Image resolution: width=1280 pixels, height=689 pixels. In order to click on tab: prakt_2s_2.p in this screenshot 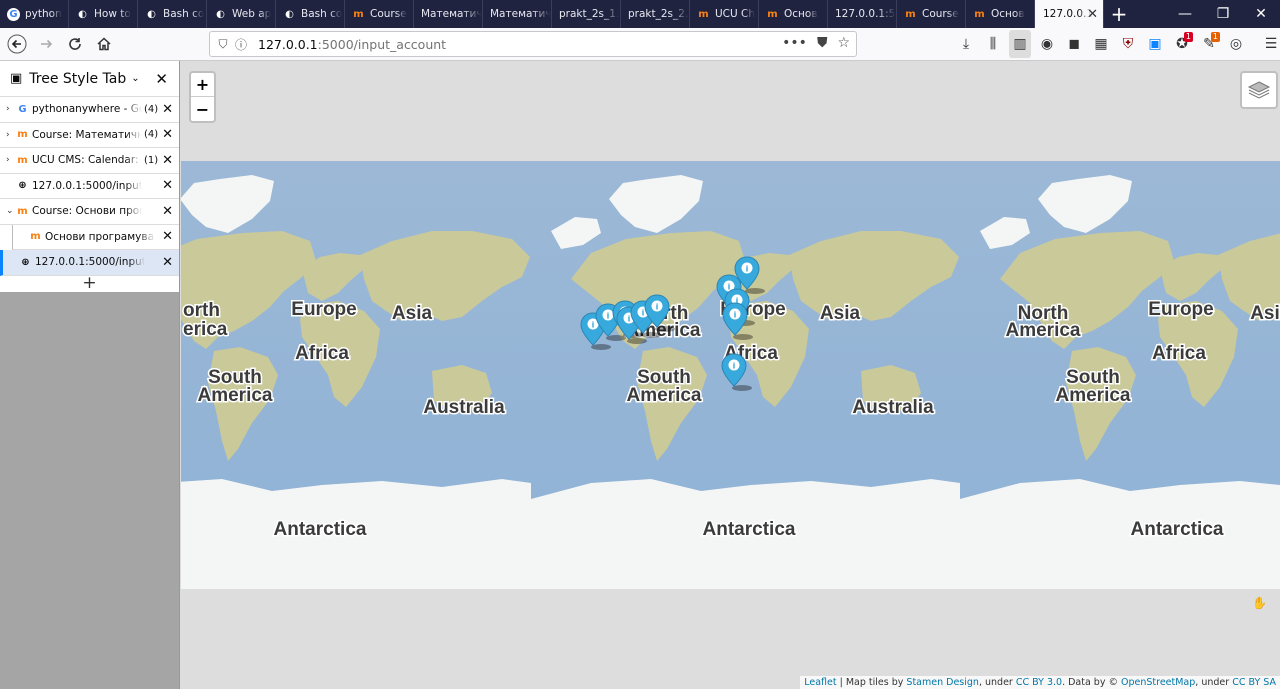, I will do `click(655, 14)`.